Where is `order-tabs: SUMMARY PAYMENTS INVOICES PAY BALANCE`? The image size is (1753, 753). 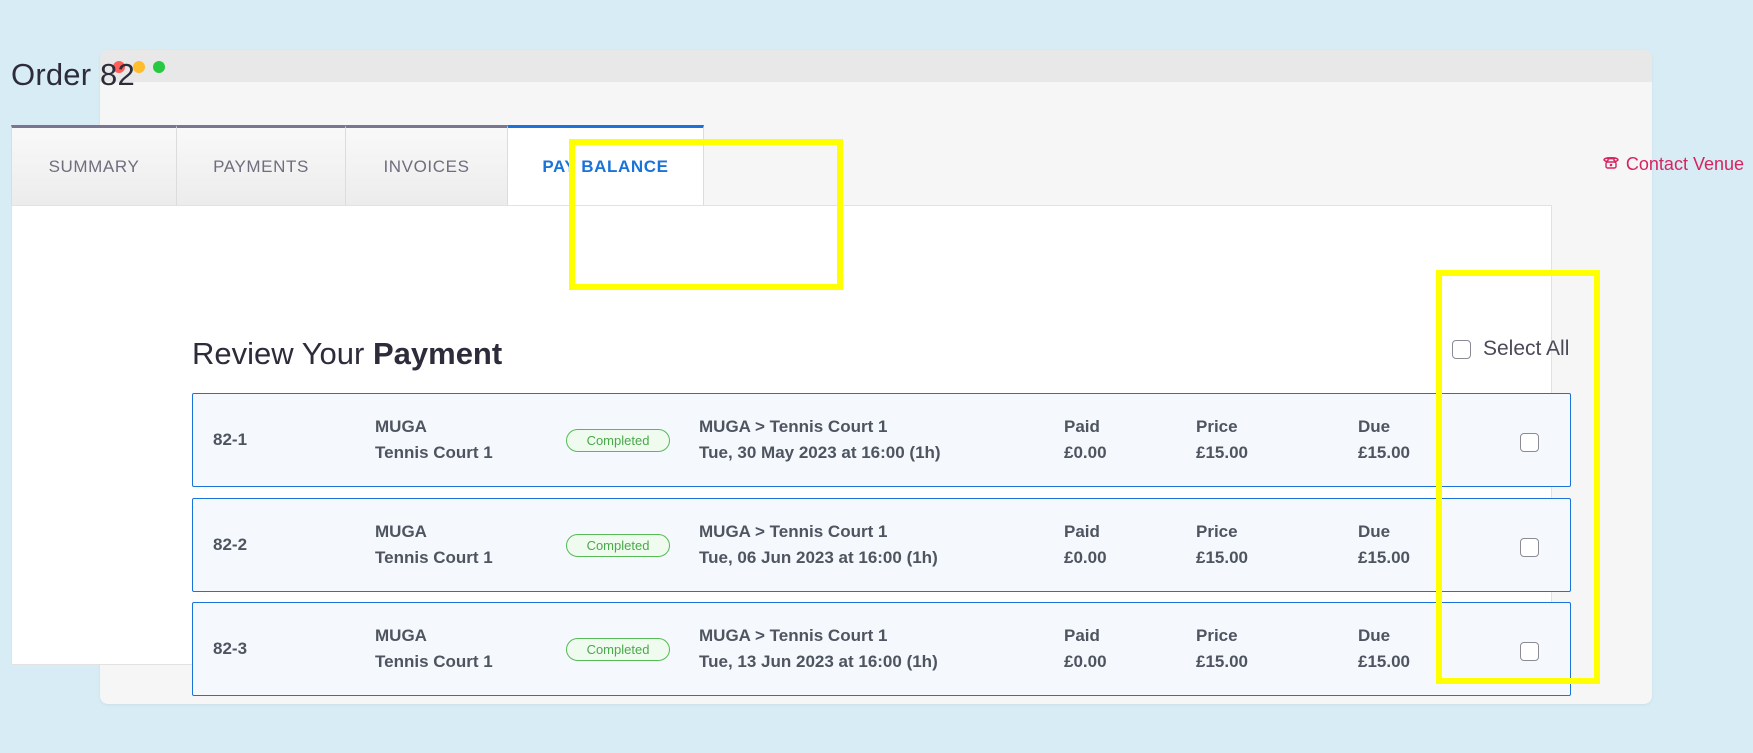 order-tabs: SUMMARY PAYMENTS INVOICES PAY BALANCE is located at coordinates (357, 165).